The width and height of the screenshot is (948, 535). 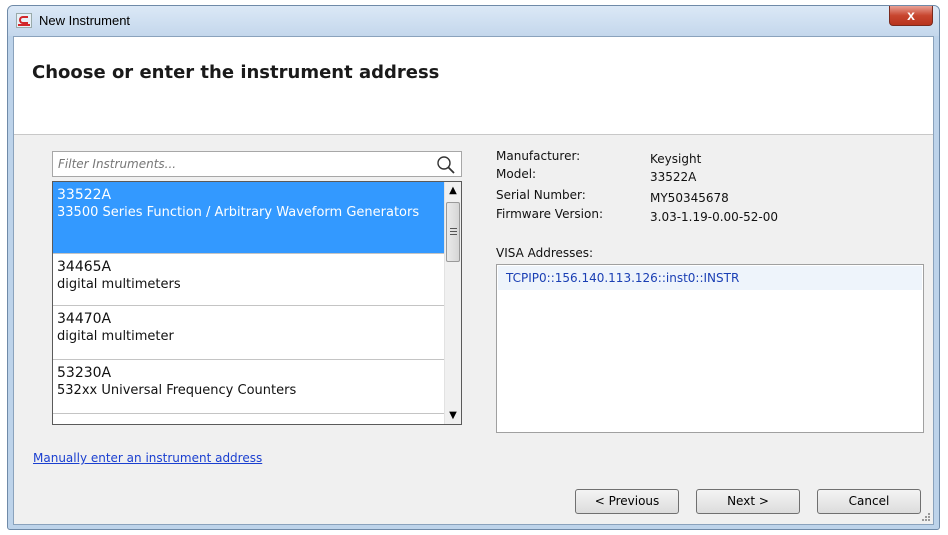 What do you see at coordinates (84, 319) in the screenshot?
I see `instrument-model: 34470A` at bounding box center [84, 319].